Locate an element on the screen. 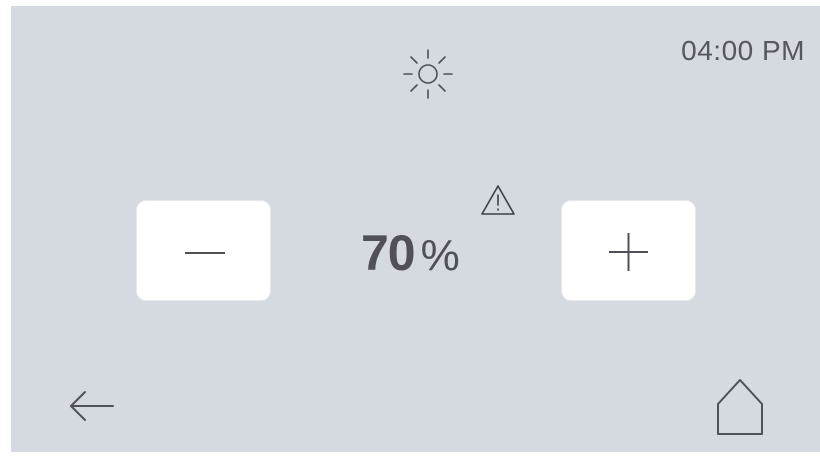 The image size is (820, 458). value-number: 70 is located at coordinates (388, 253).